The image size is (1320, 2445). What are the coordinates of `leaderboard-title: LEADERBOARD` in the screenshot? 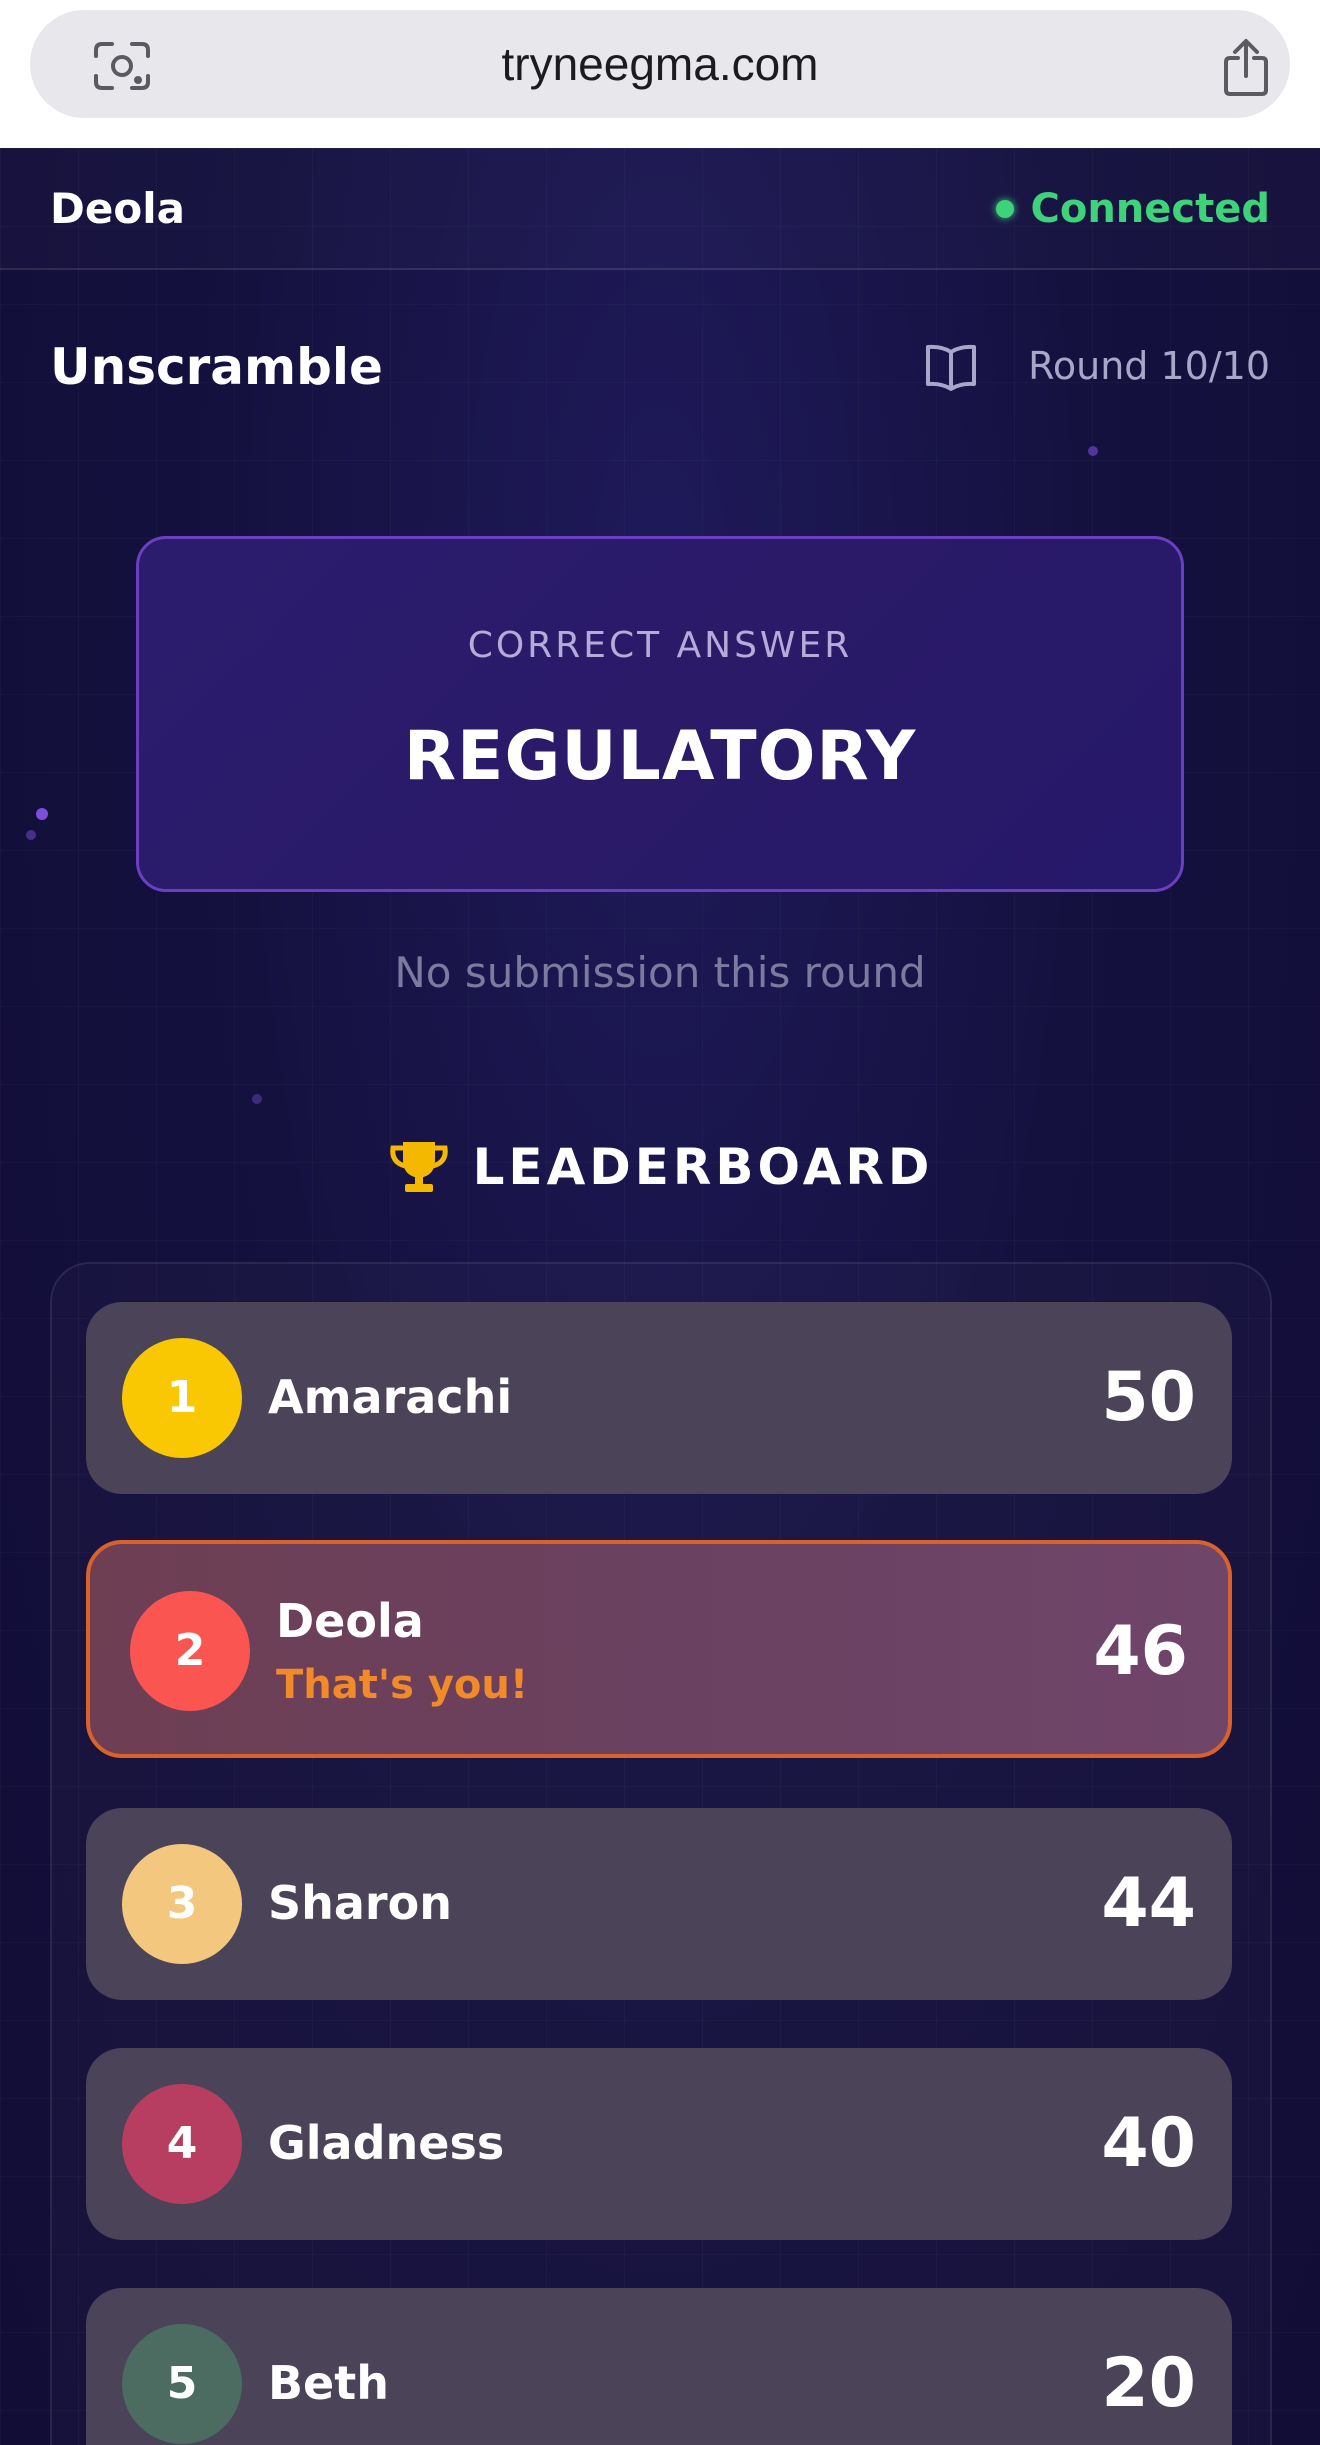 It's located at (703, 1167).